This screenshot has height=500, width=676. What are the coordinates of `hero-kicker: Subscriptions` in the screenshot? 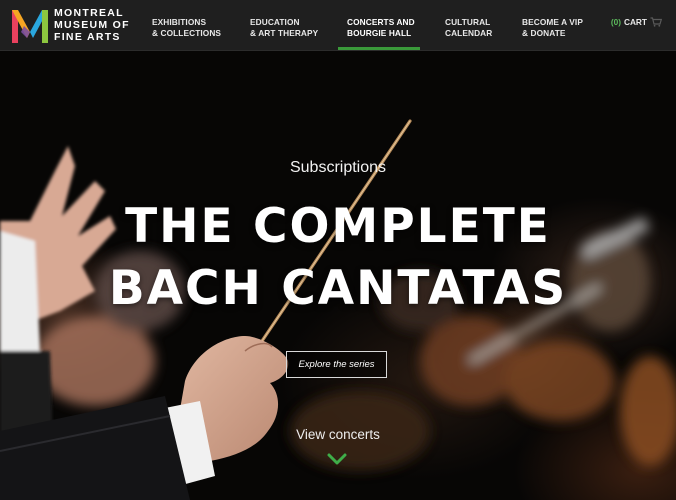 It's located at (338, 167).